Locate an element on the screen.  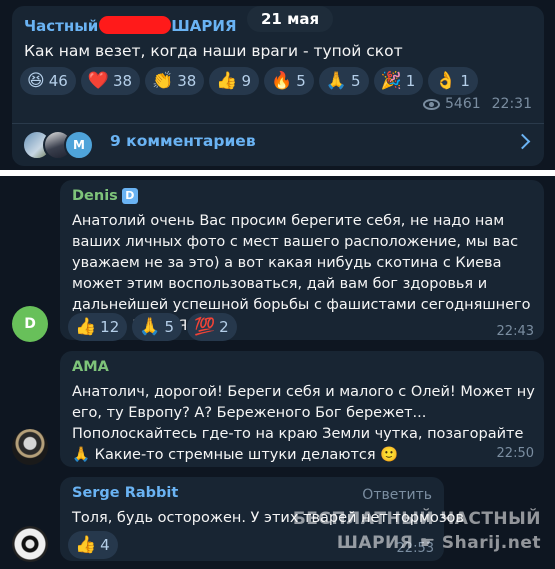
avatar: M is located at coordinates (79, 145).